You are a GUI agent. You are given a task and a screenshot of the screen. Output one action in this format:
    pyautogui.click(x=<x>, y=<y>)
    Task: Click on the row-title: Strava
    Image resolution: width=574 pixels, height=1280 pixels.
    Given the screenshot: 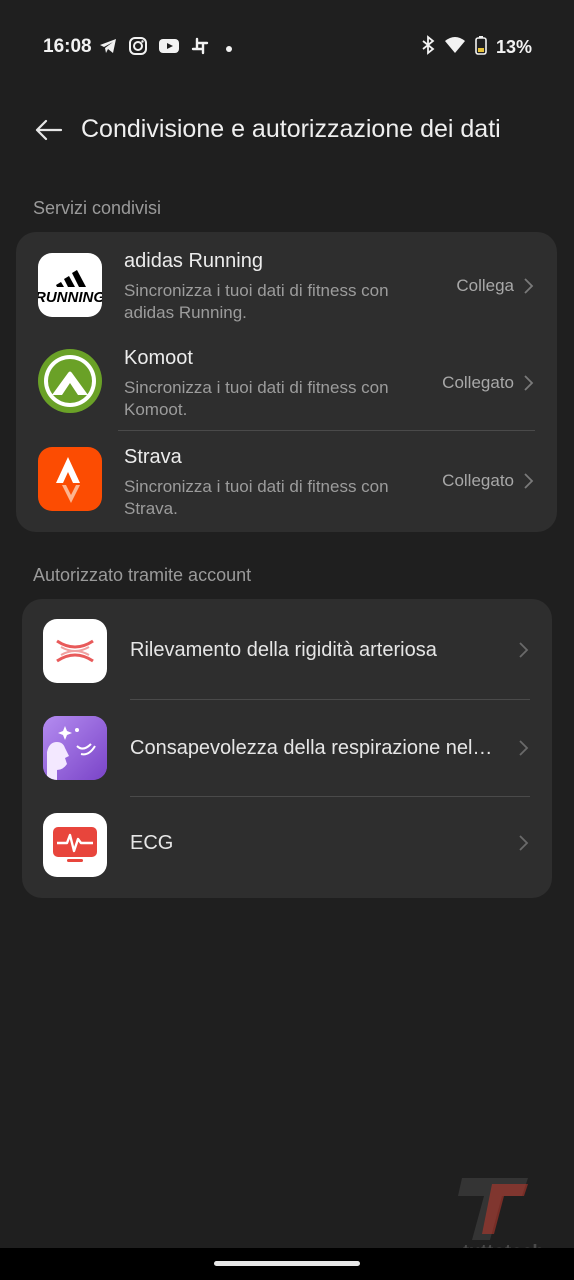 What is the action you would take?
    pyautogui.click(x=153, y=457)
    